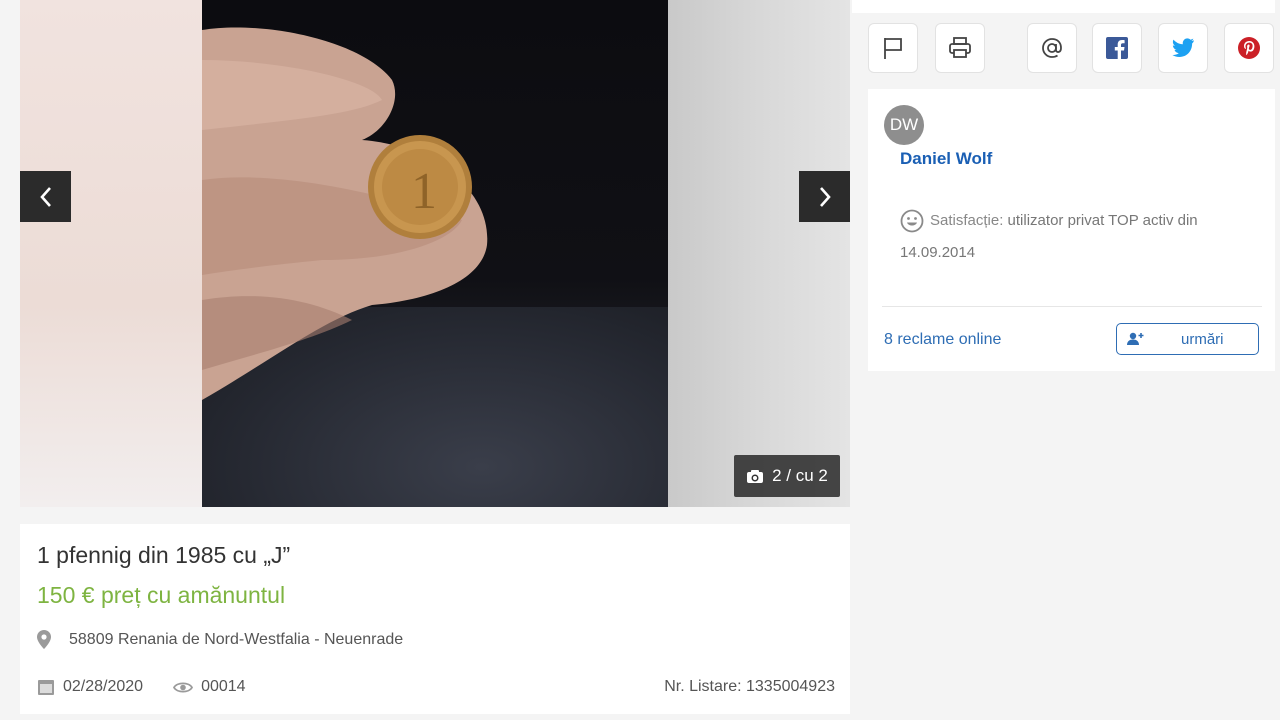 The height and width of the screenshot is (720, 1280). I want to click on listing-price: 150 € preț cu amănuntul, so click(161, 595).